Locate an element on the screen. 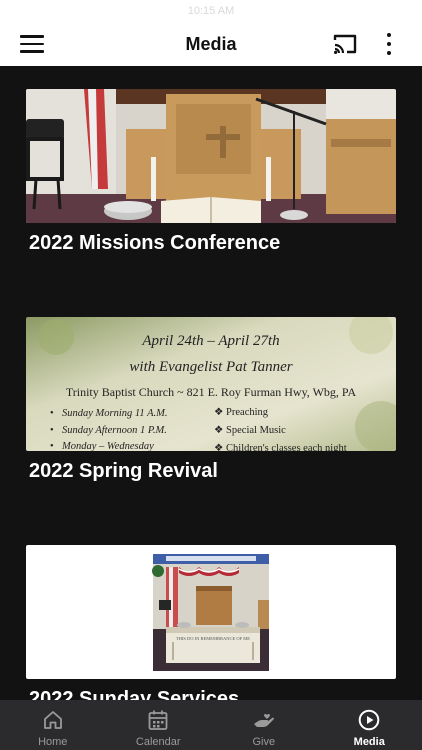 This screenshot has width=422, height=750. give-hand-icon is located at coordinates (263, 720).